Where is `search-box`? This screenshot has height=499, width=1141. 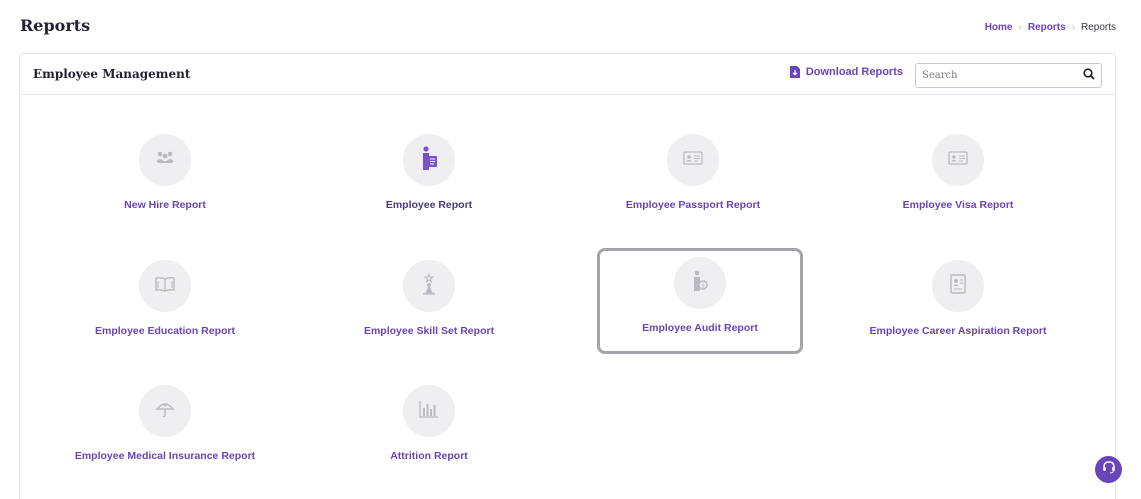 search-box is located at coordinates (1008, 75).